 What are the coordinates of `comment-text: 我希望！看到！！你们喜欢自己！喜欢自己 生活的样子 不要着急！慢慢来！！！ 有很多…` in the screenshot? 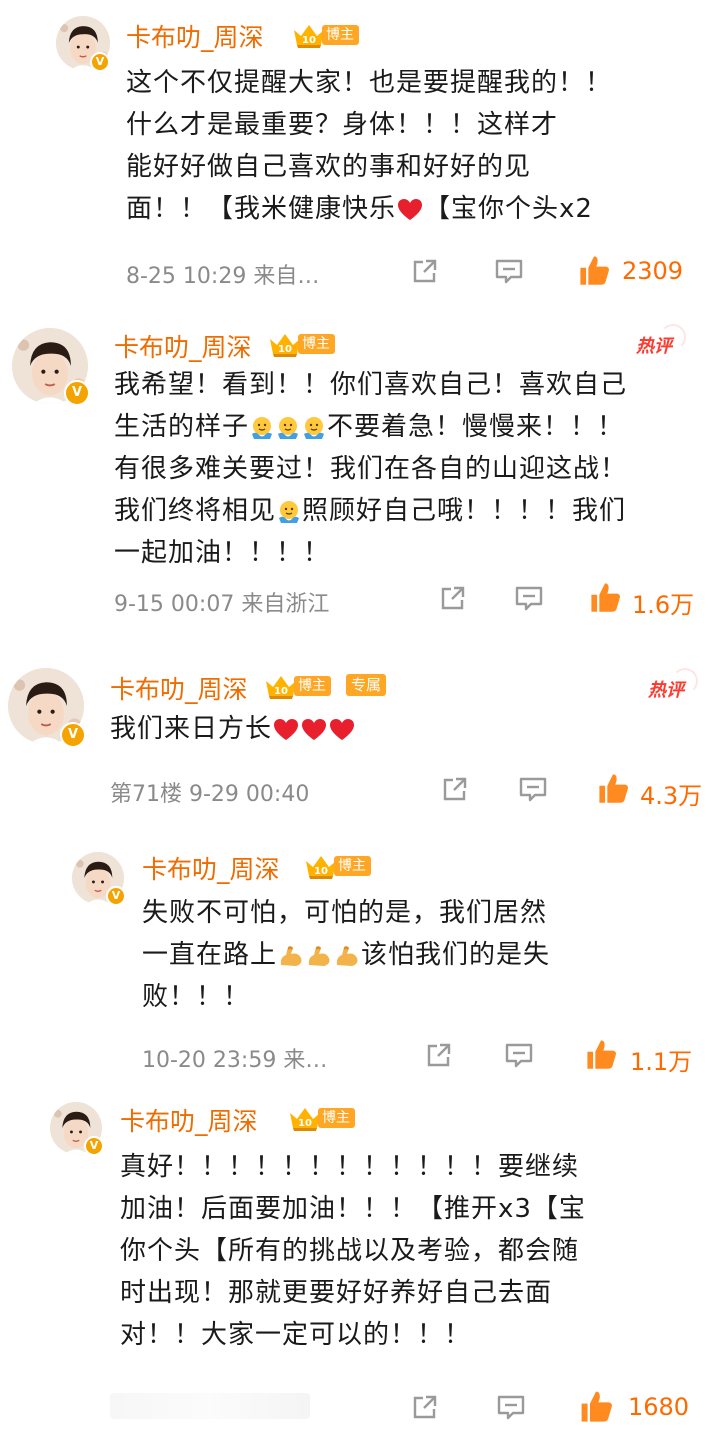 It's located at (371, 469).